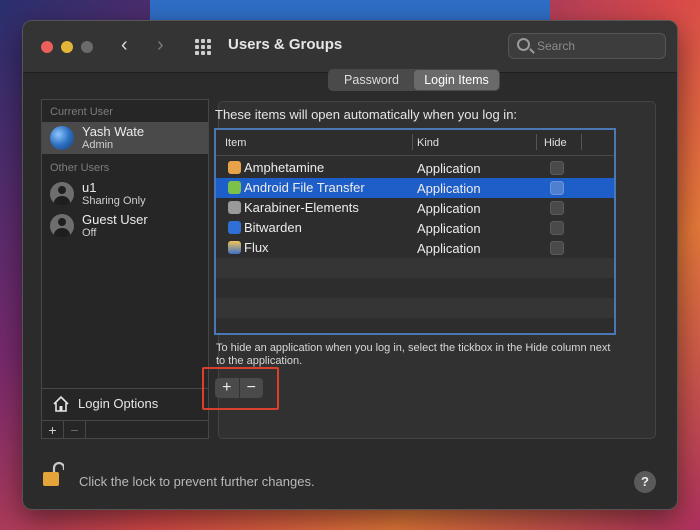 This screenshot has height=530, width=700. What do you see at coordinates (301, 207) in the screenshot?
I see `app-name: Karabiner-Elements` at bounding box center [301, 207].